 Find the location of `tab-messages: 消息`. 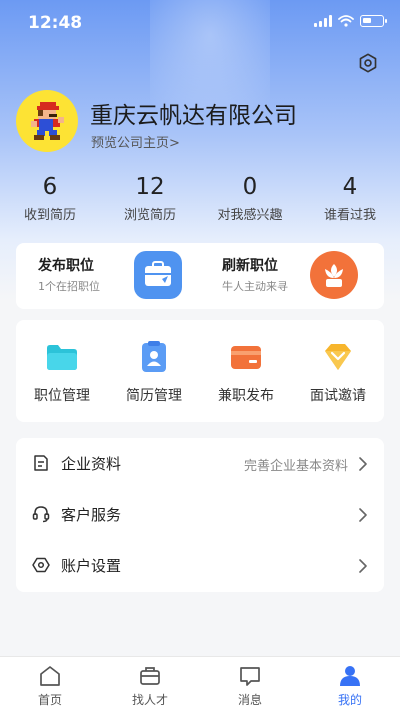

tab-messages: 消息 is located at coordinates (250, 683).